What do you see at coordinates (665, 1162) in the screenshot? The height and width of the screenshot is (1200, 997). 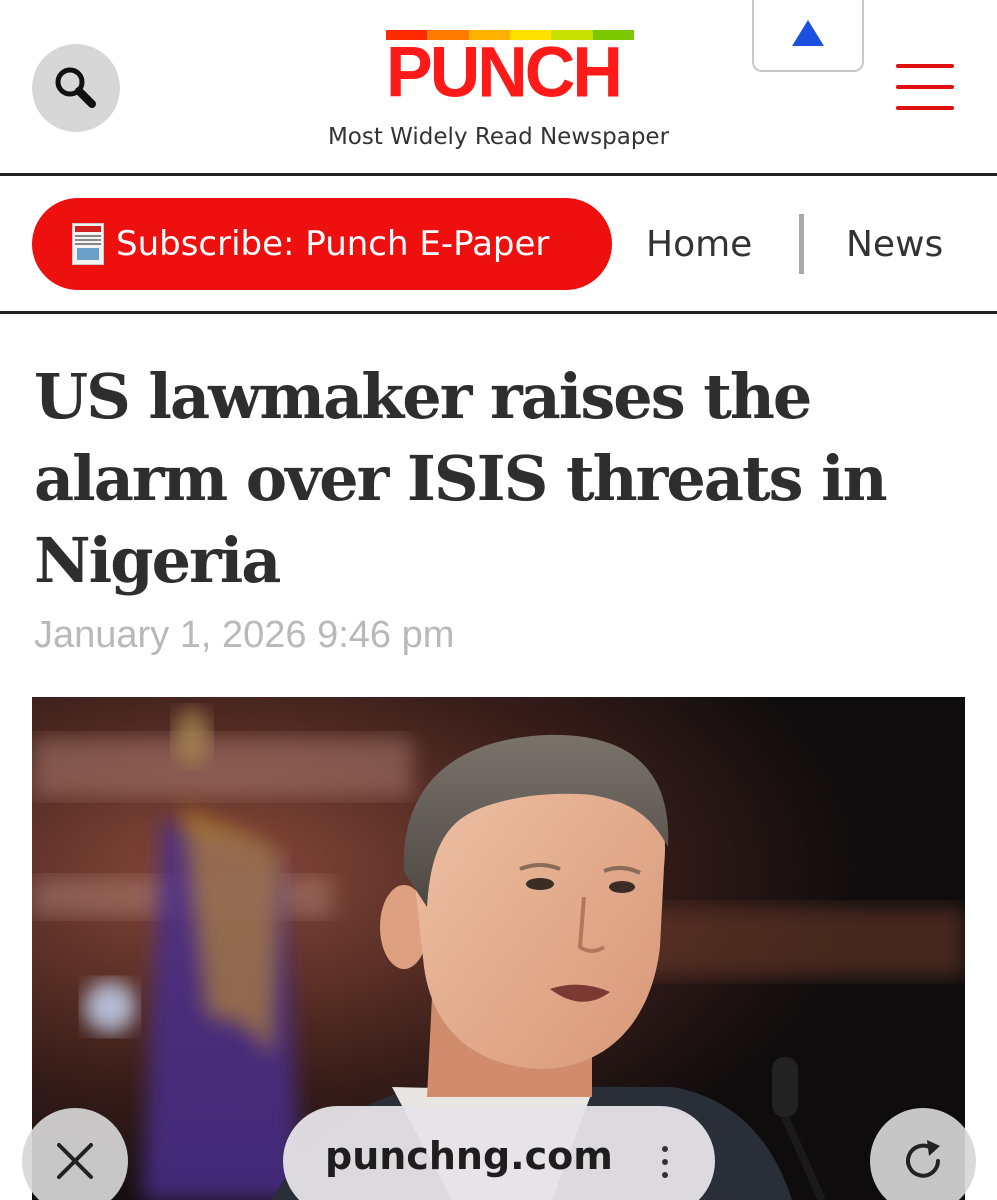 I see `more-vertical-icon` at bounding box center [665, 1162].